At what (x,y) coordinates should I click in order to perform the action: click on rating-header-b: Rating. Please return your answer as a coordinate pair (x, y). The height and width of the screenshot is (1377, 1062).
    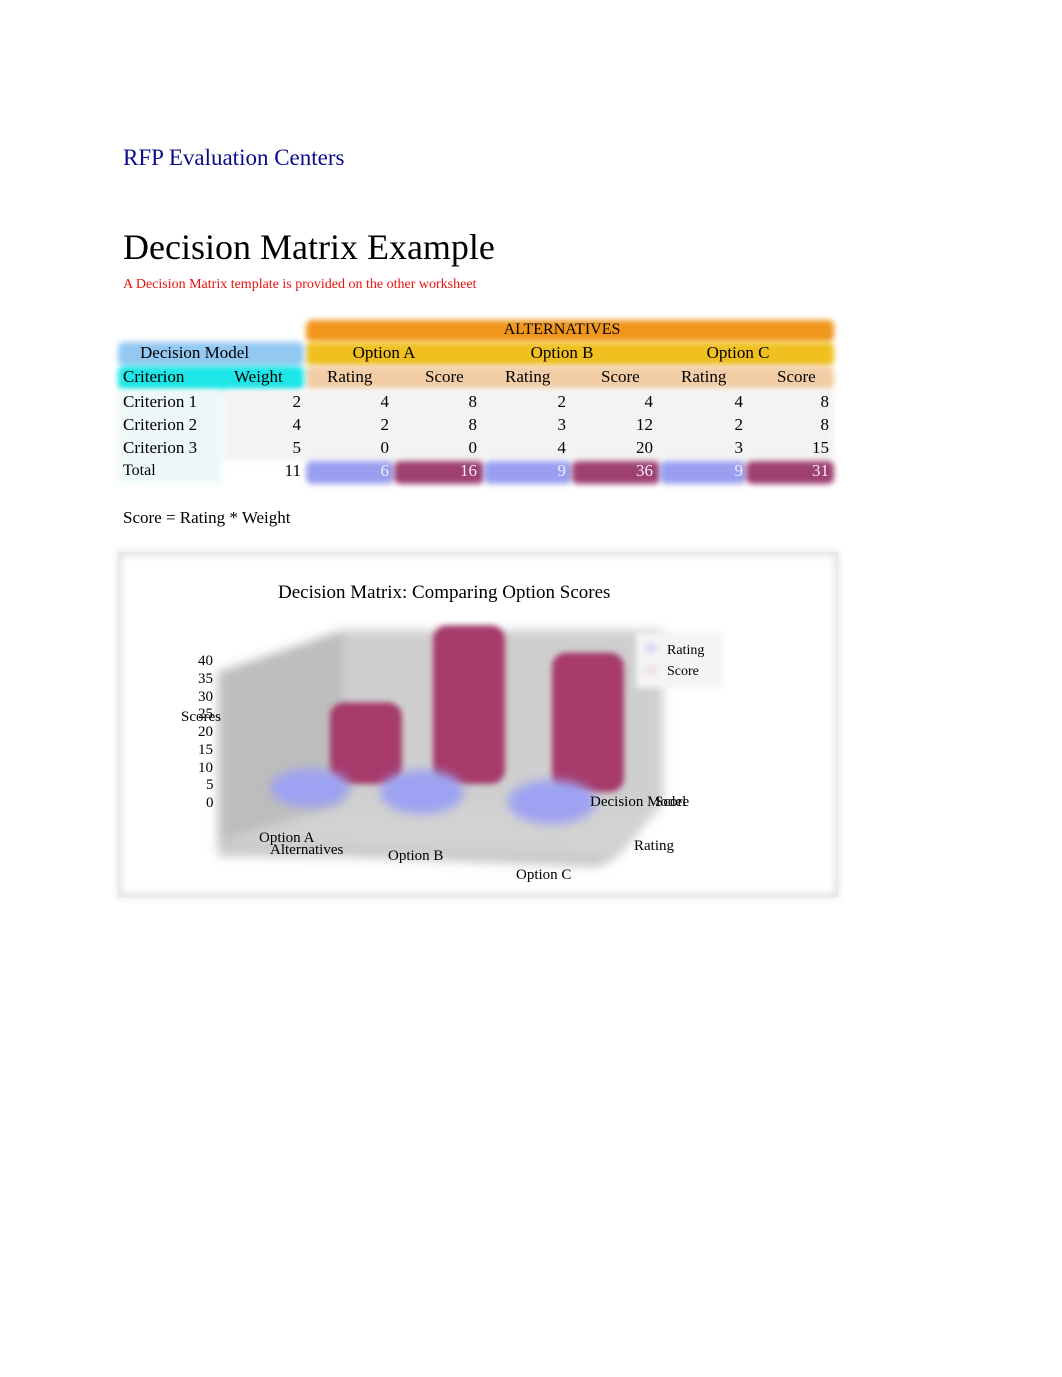
    Looking at the image, I should click on (528, 376).